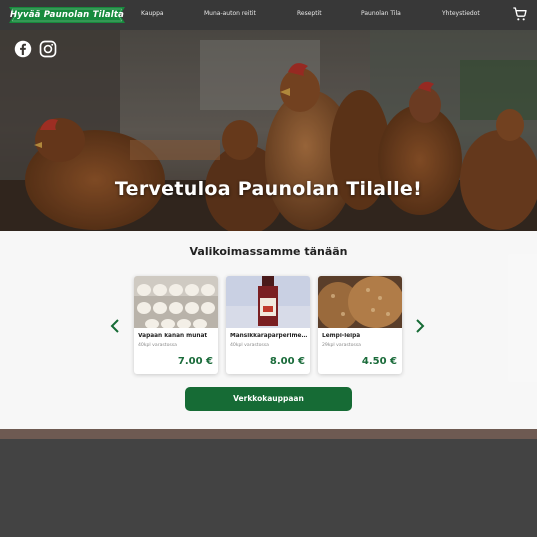 Image resolution: width=537 pixels, height=537 pixels. I want to click on product-stock: 29kpl varastossa, so click(342, 345).